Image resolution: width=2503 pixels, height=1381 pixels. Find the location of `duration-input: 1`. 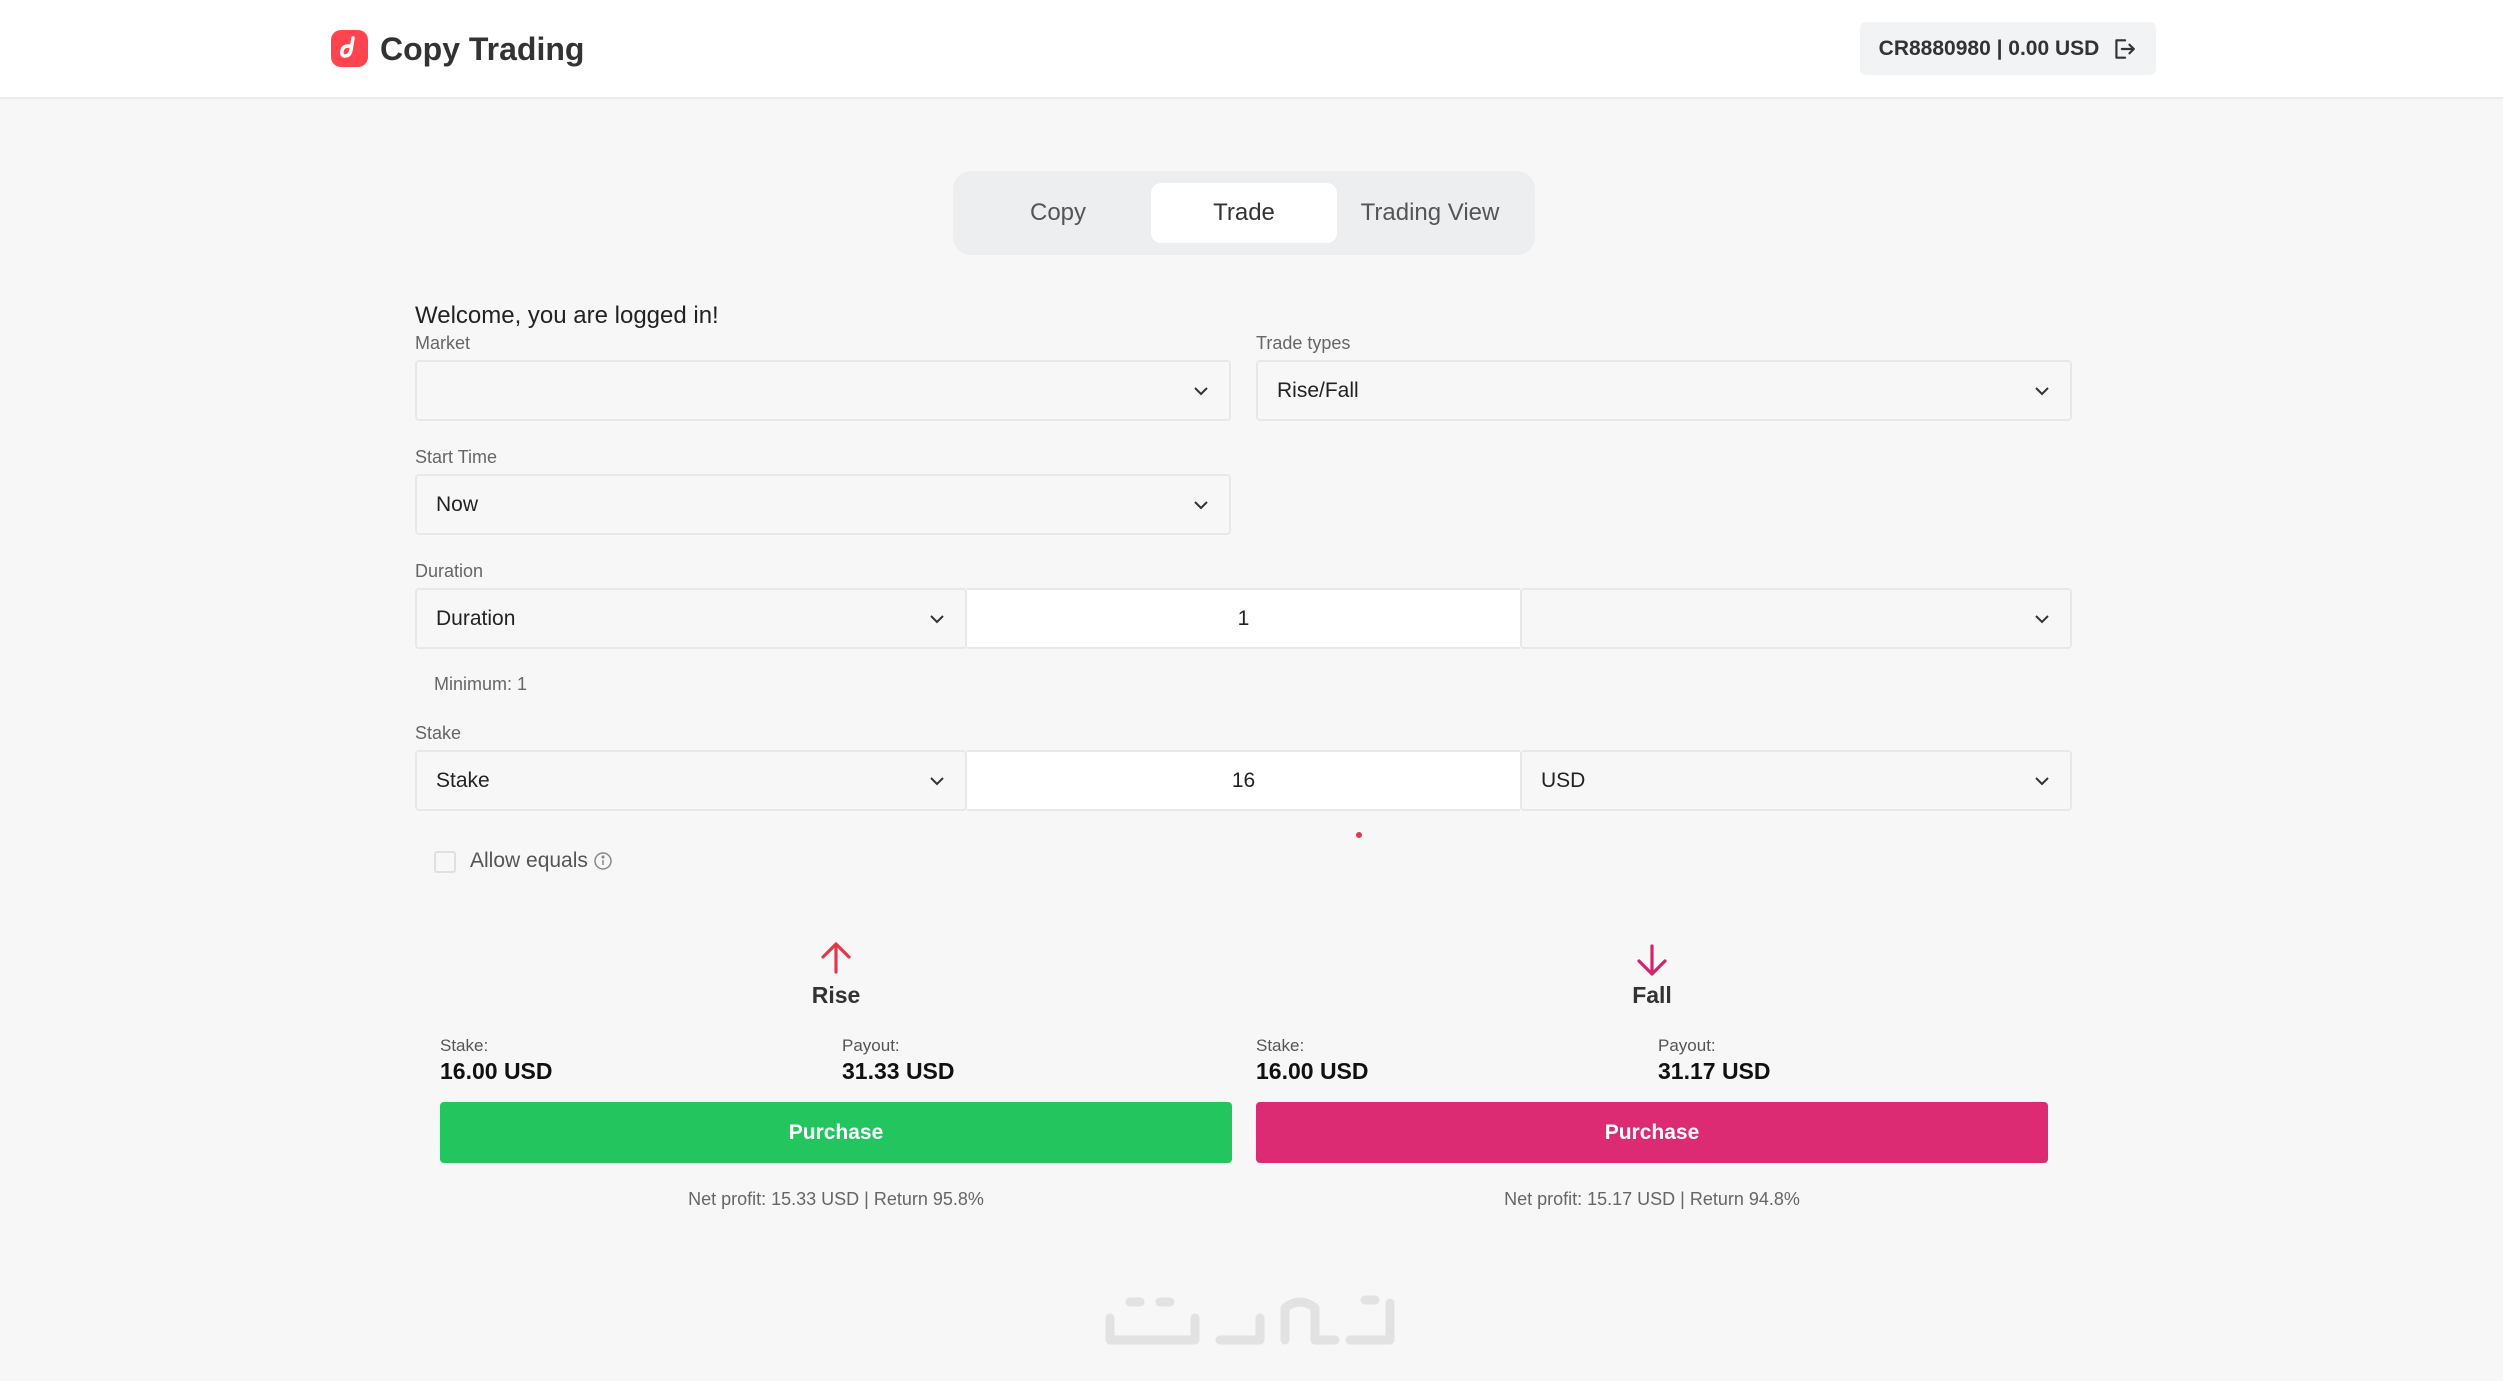

duration-input: 1 is located at coordinates (1243, 618).